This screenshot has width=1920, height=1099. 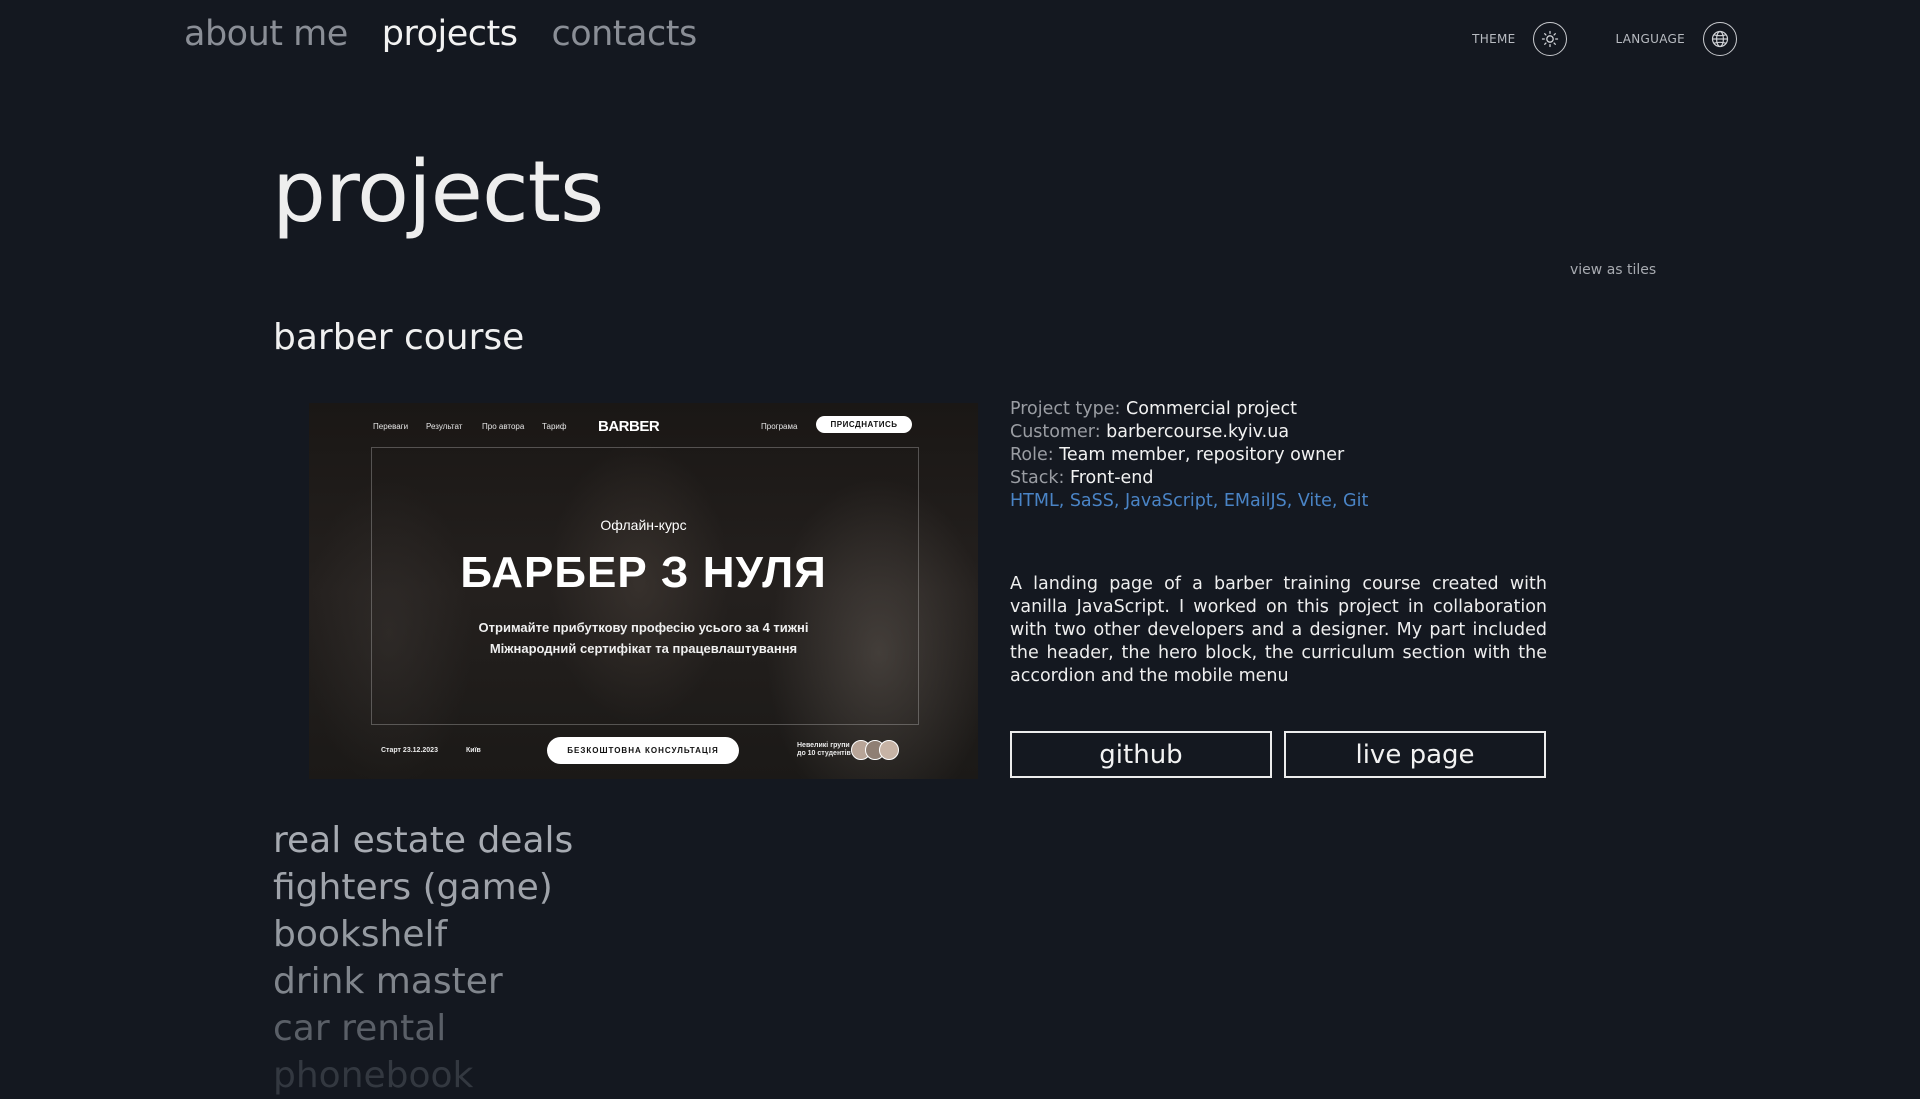 I want to click on stack-label: Stack:, so click(x=1037, y=478).